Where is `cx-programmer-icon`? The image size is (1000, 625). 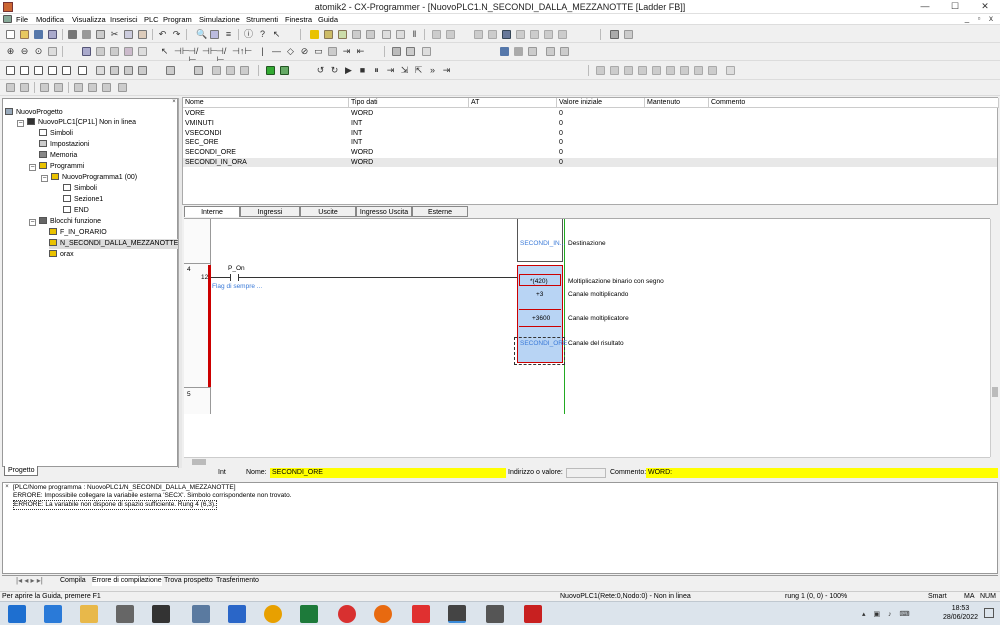
cx-programmer-icon is located at coordinates (457, 614).